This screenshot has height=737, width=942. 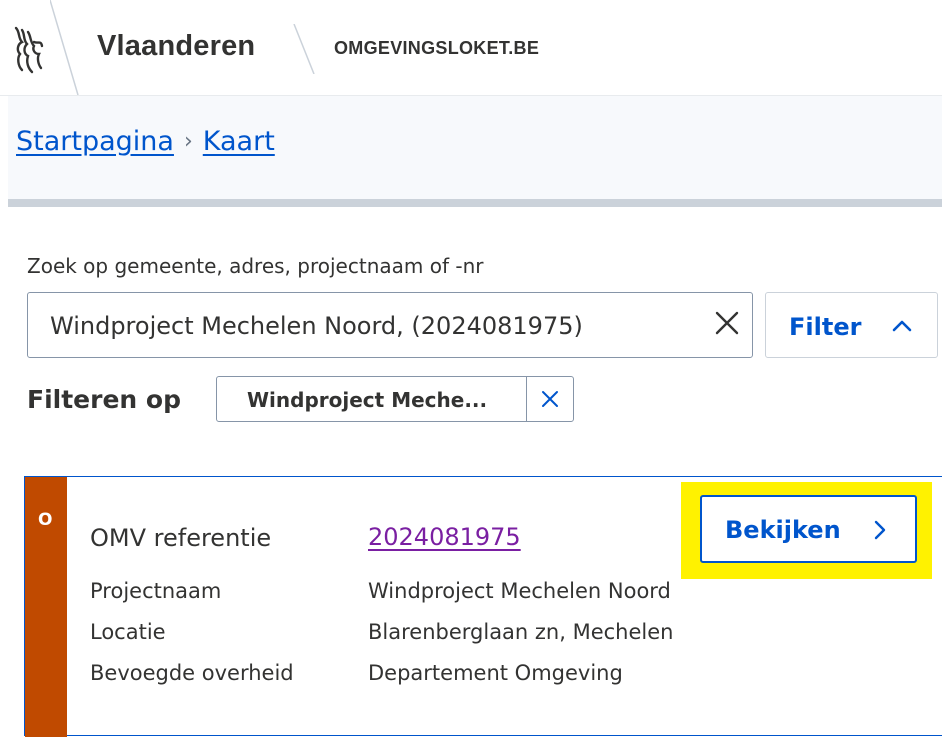 What do you see at coordinates (316, 326) in the screenshot?
I see `search-input-value: Windproject Mechelen Noord, (2024081975)` at bounding box center [316, 326].